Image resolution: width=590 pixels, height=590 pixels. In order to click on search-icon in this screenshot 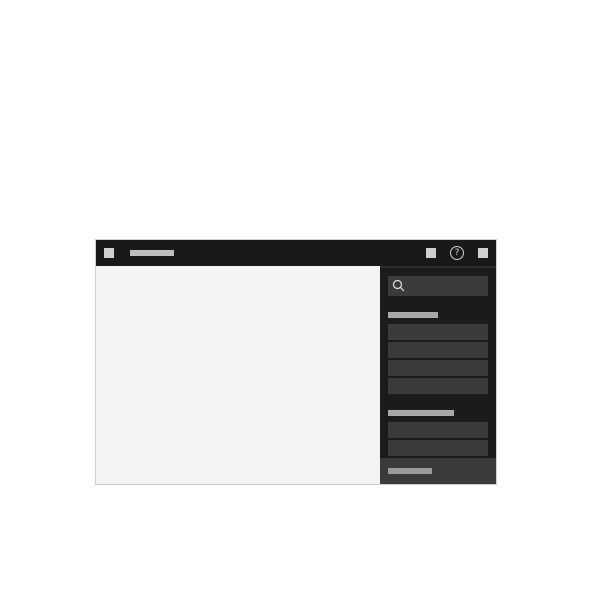, I will do `click(398, 285)`.